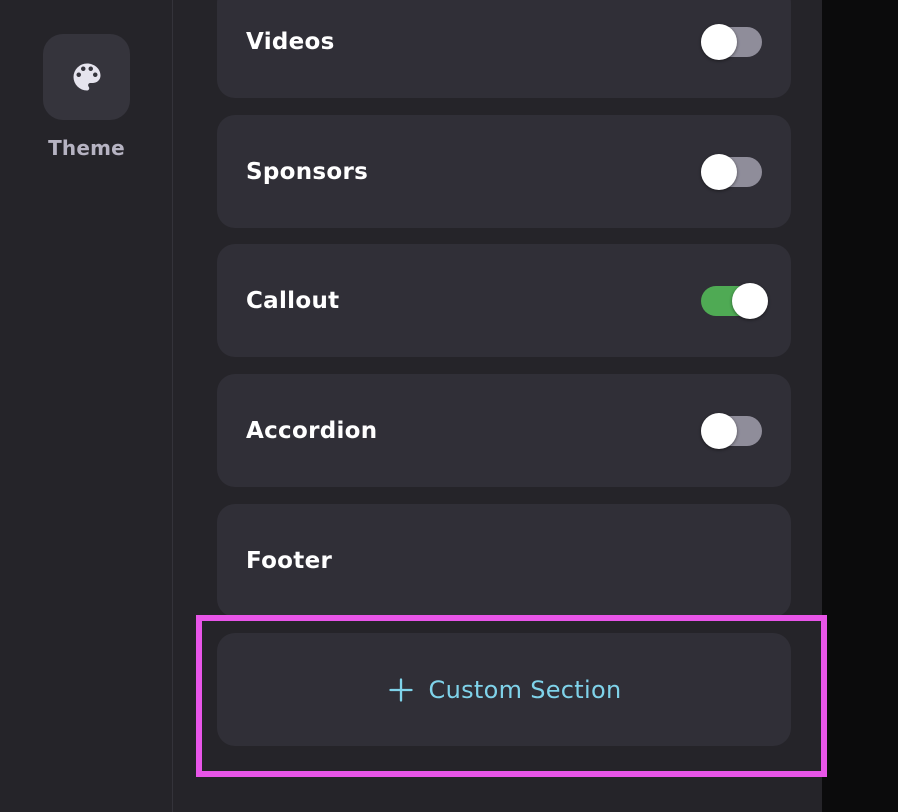  What do you see at coordinates (504, 171) in the screenshot?
I see `section-card-sponsors: Sponsors` at bounding box center [504, 171].